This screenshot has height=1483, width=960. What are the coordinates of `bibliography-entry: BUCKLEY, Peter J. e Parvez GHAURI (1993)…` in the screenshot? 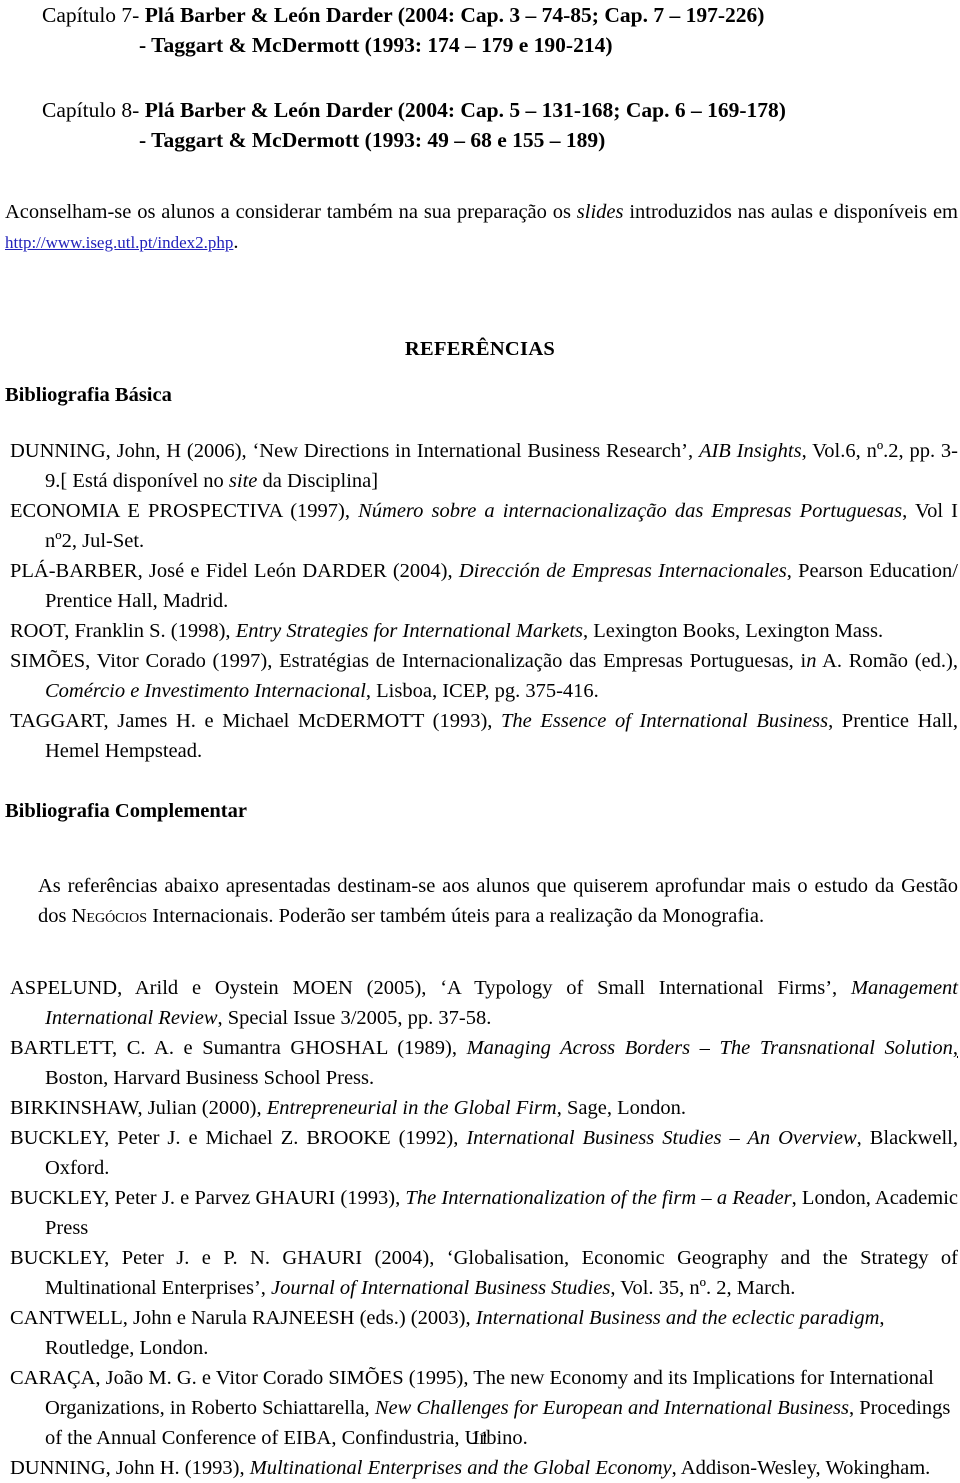 It's located at (481, 1213).